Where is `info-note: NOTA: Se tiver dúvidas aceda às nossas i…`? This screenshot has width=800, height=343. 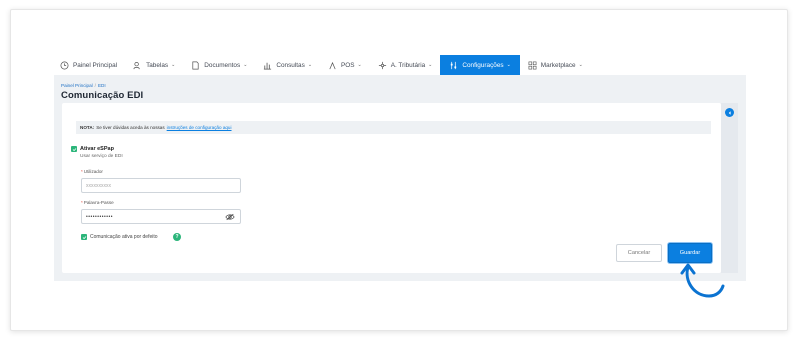
info-note: NOTA: Se tiver dúvidas aceda às nossas i… is located at coordinates (393, 127).